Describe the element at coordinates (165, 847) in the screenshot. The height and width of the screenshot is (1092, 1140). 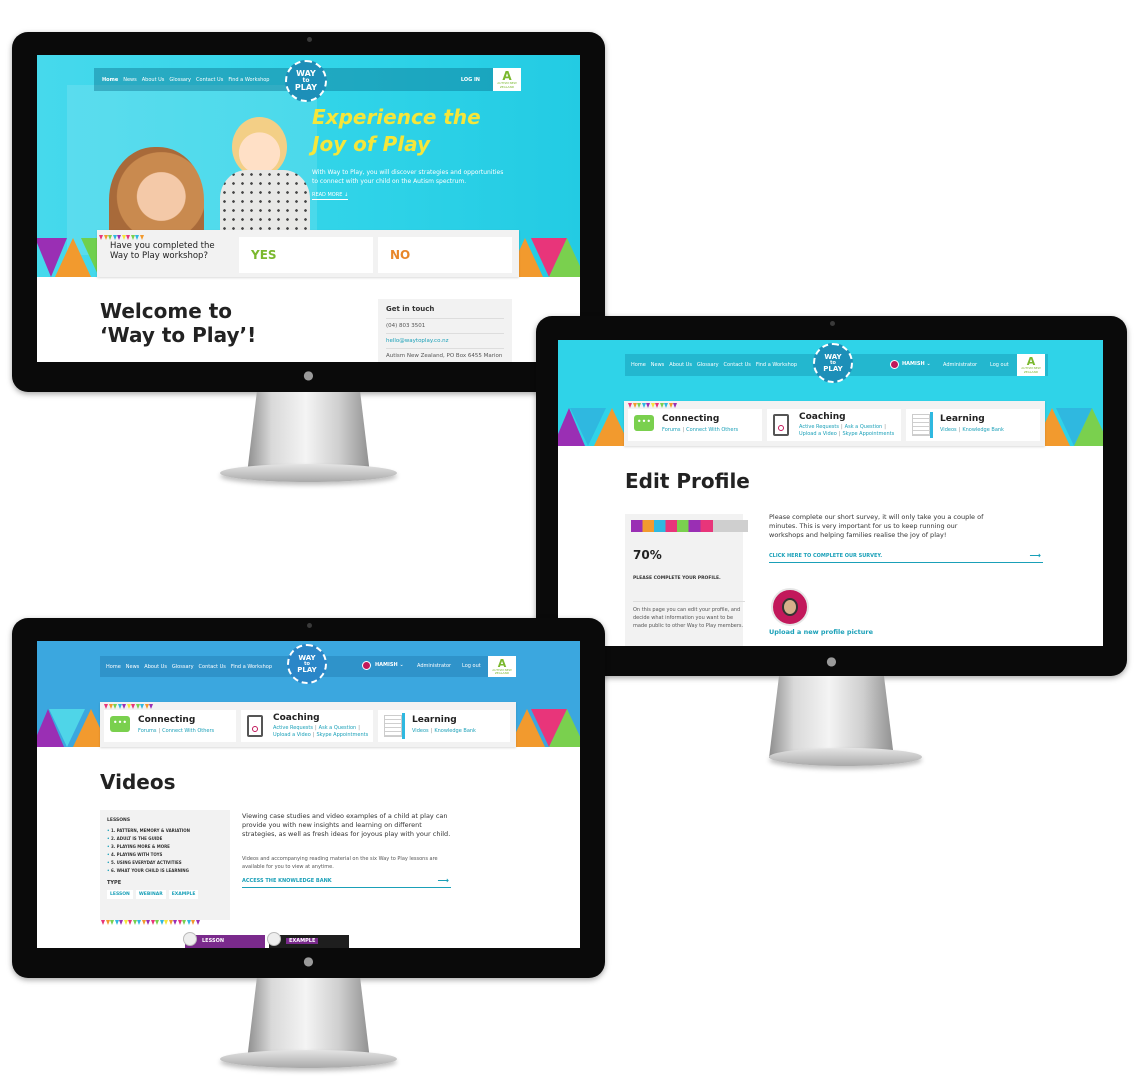
I see `lesson-item: • 3. PLAYING MORE & MORE` at that location.